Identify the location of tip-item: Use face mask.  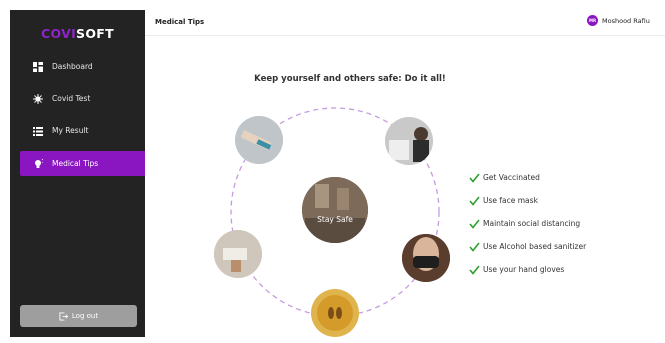
(527, 200).